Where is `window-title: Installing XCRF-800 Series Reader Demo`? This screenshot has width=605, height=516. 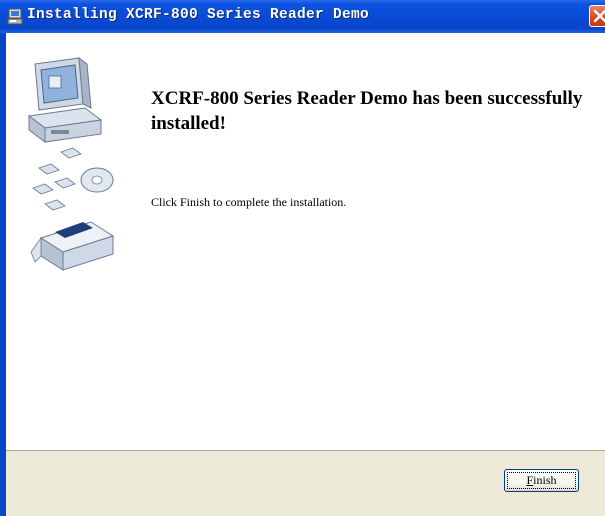 window-title: Installing XCRF-800 Series Reader Demo is located at coordinates (198, 15).